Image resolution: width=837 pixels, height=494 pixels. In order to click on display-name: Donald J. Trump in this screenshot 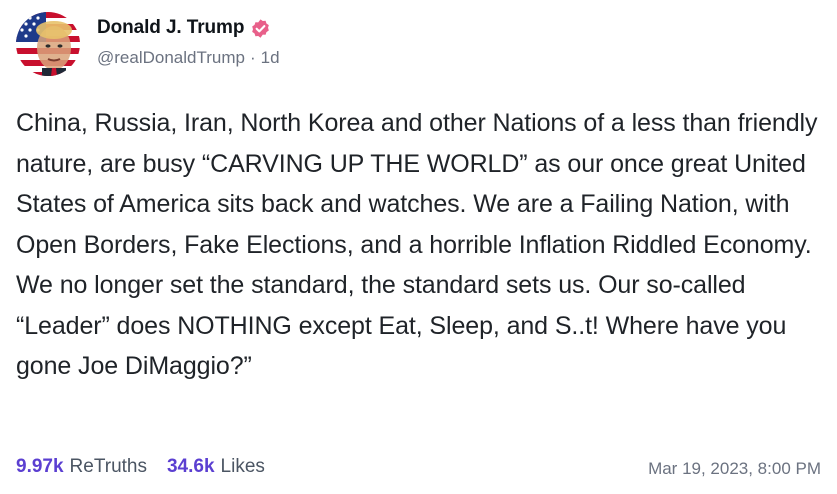, I will do `click(170, 28)`.